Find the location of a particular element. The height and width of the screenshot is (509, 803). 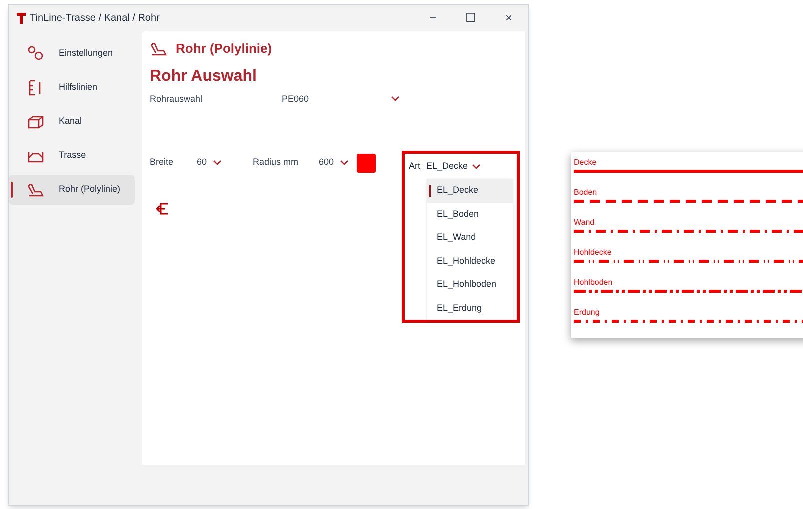

field-label: Breite is located at coordinates (162, 163).